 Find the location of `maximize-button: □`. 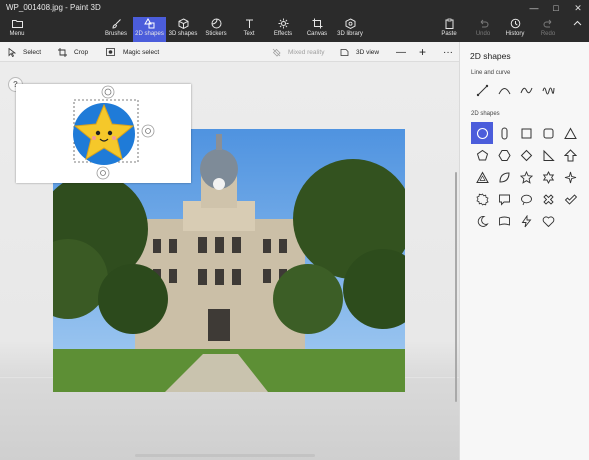

maximize-button: □ is located at coordinates (556, 8).